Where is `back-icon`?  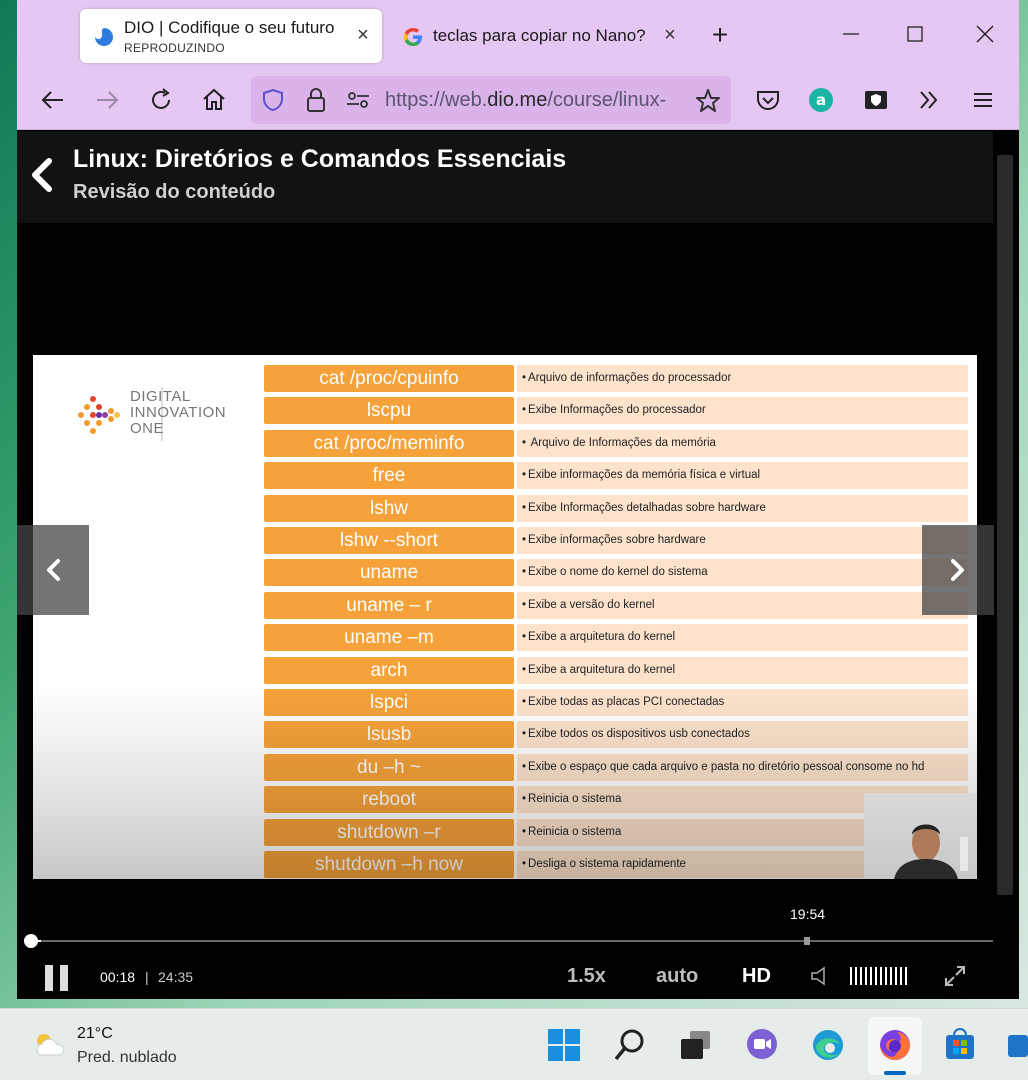 back-icon is located at coordinates (53, 100).